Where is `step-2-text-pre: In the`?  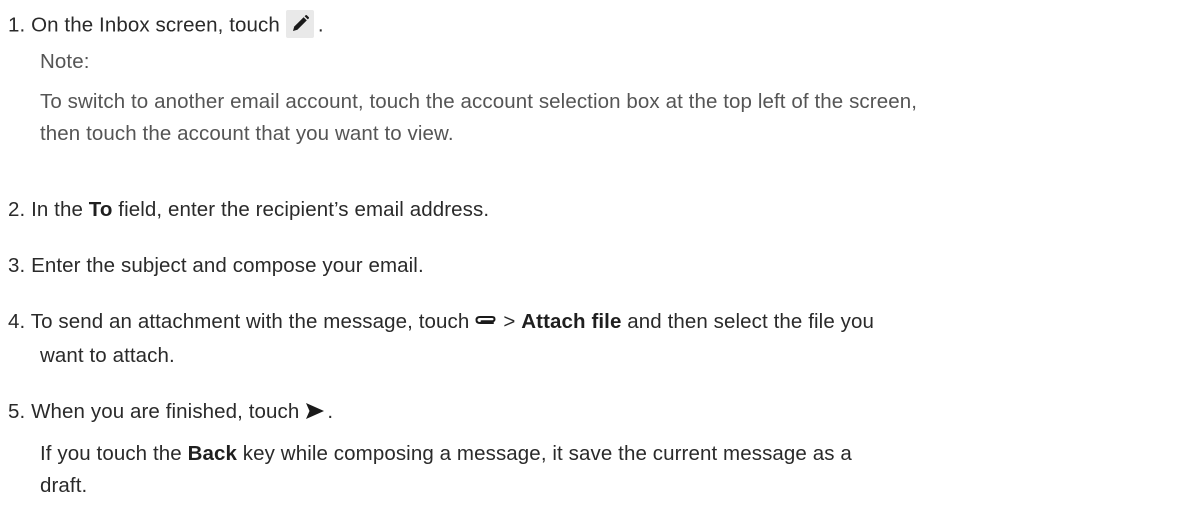
step-2-text-pre: In the is located at coordinates (57, 209).